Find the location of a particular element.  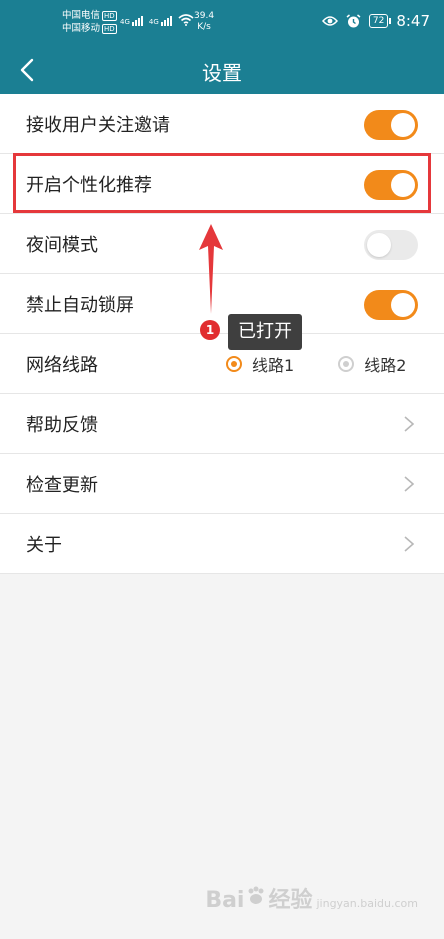

network-speed: 39.4 K/s is located at coordinates (204, 22).